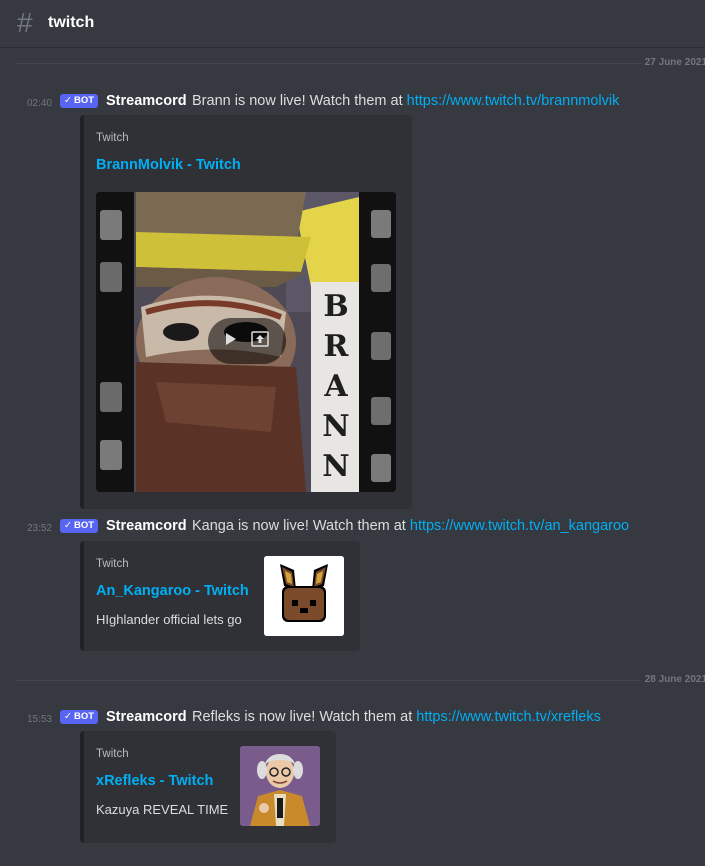 The height and width of the screenshot is (866, 705). I want to click on embed-title-link: BrannMolvik - Twitch, so click(168, 165).